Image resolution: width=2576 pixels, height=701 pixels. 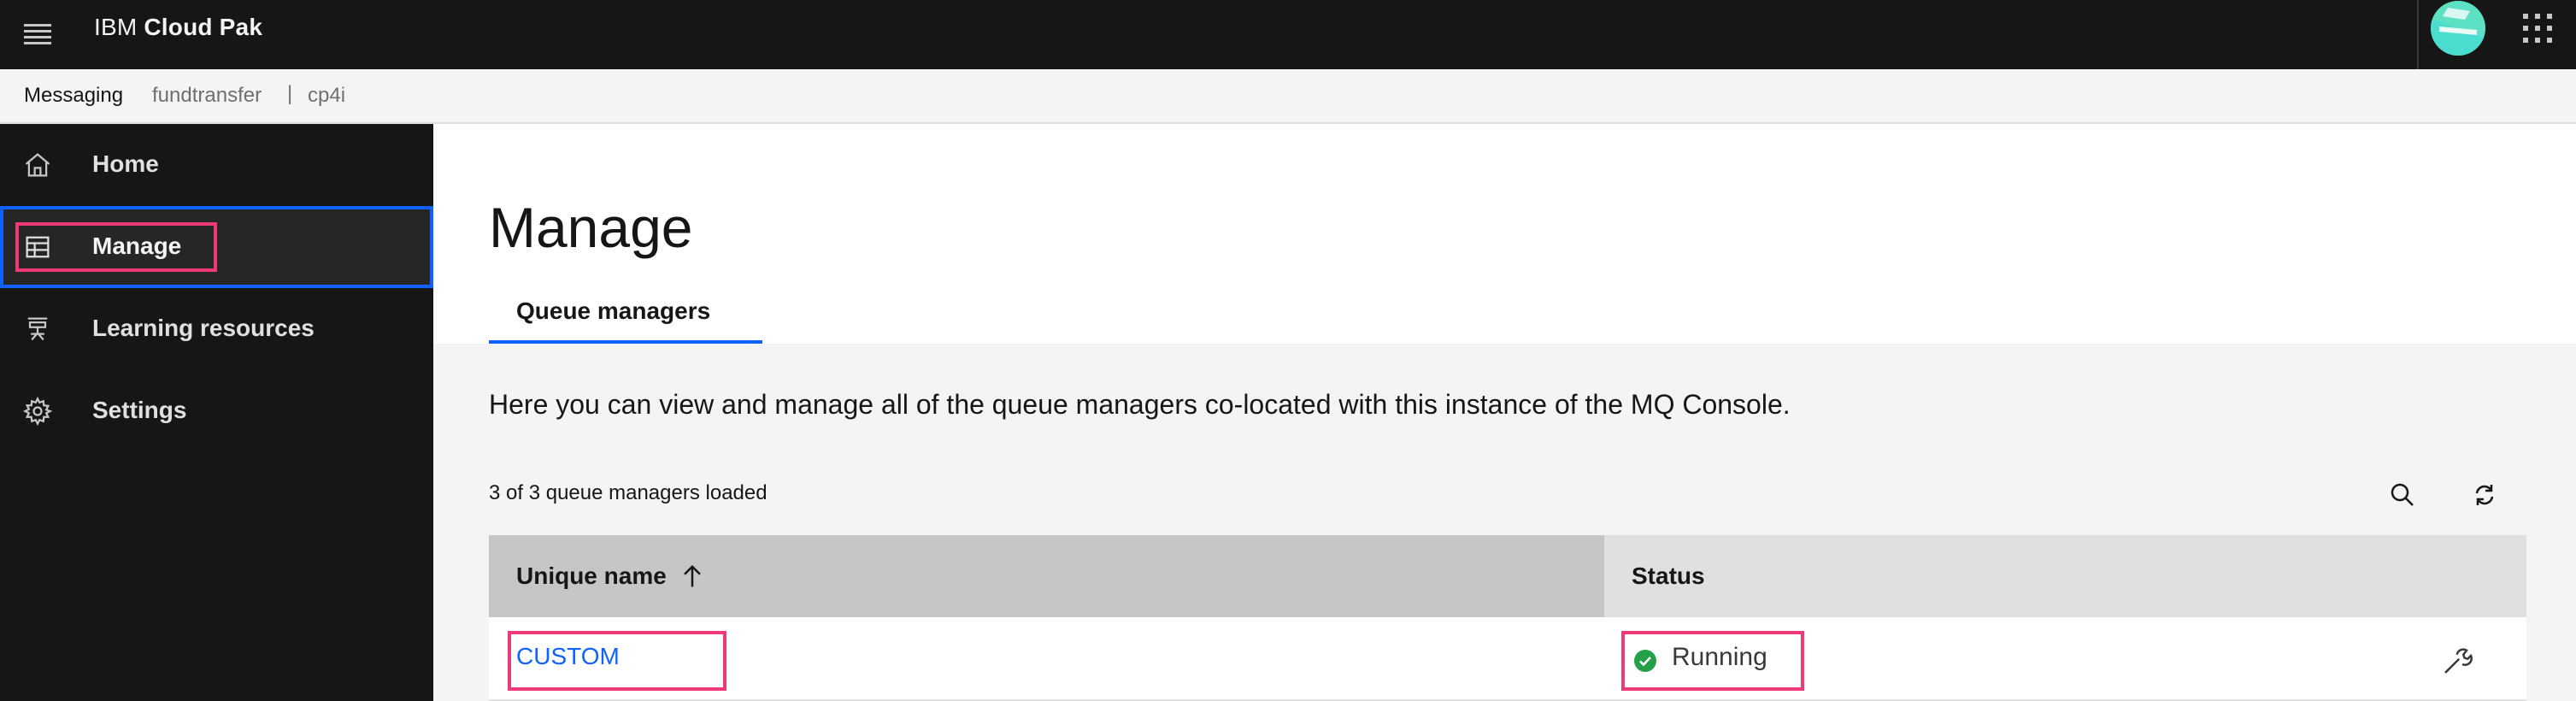 I want to click on table-header: Unique name Status, so click(x=1507, y=576).